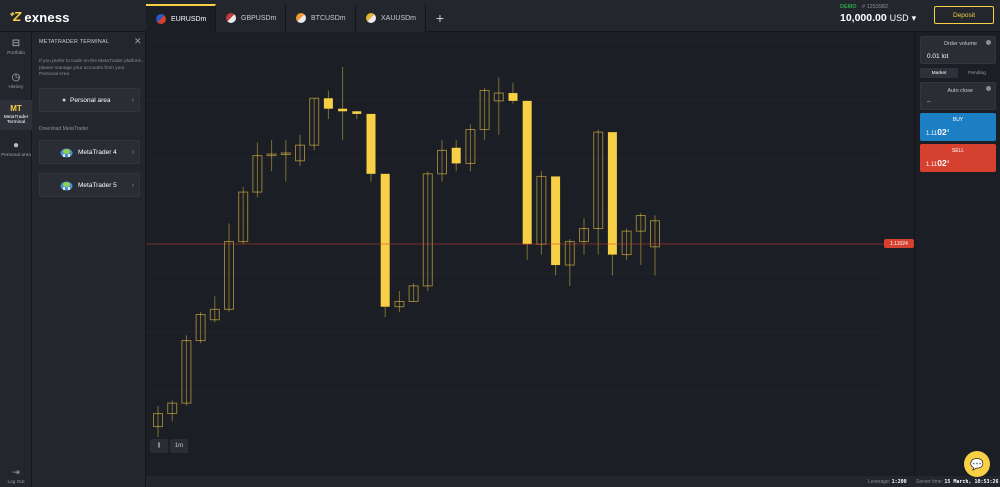  I want to click on current-price-tag: 1.11024, so click(899, 243).